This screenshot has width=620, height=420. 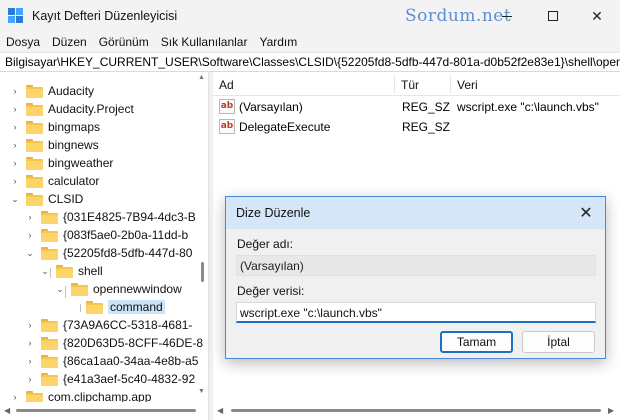 What do you see at coordinates (81, 163) in the screenshot?
I see `tree-item-label: bingweather` at bounding box center [81, 163].